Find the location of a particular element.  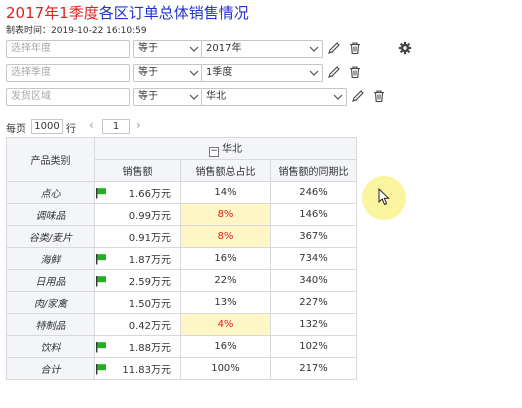

yoy-cell: 246% is located at coordinates (313, 192).